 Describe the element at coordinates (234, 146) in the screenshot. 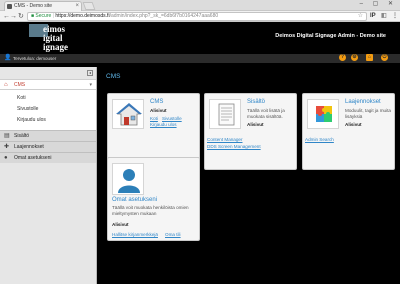

I see `card-link-dds-screen-management: DDS Screen Management` at that location.